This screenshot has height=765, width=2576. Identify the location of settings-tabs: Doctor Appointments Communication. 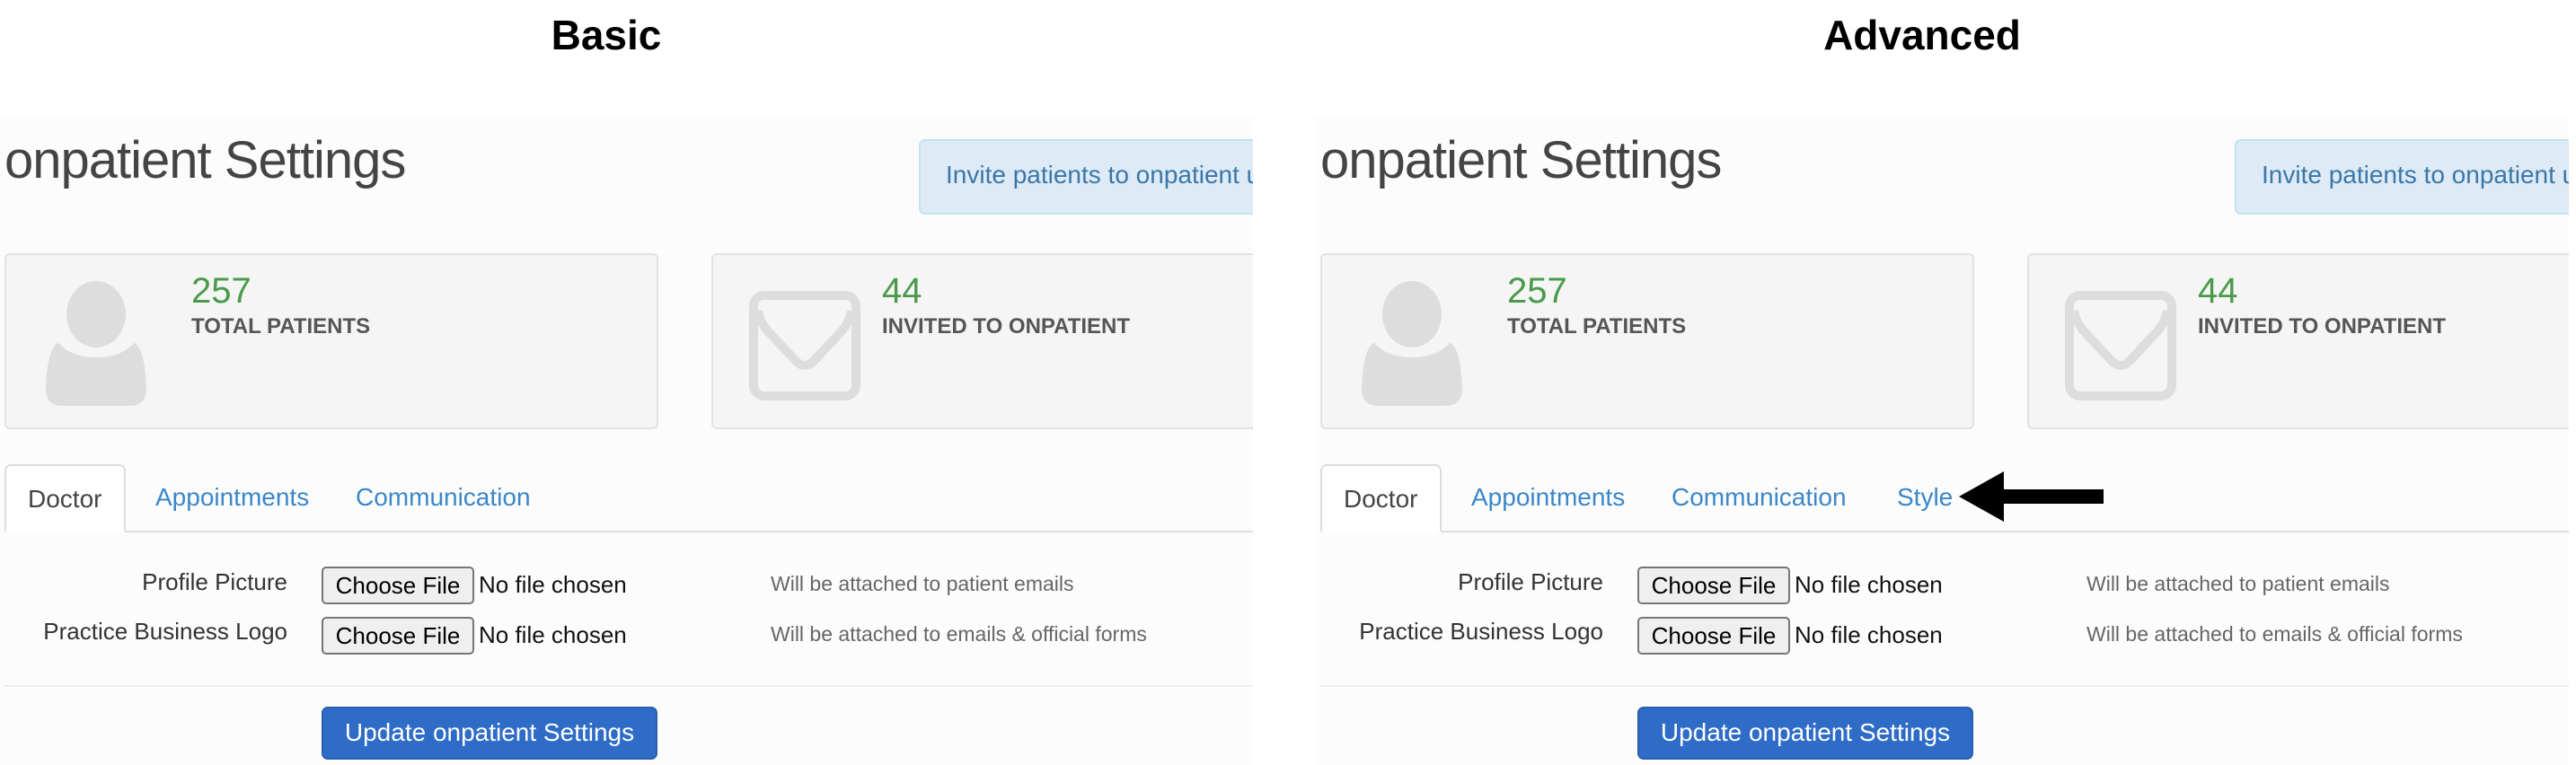
(628, 498).